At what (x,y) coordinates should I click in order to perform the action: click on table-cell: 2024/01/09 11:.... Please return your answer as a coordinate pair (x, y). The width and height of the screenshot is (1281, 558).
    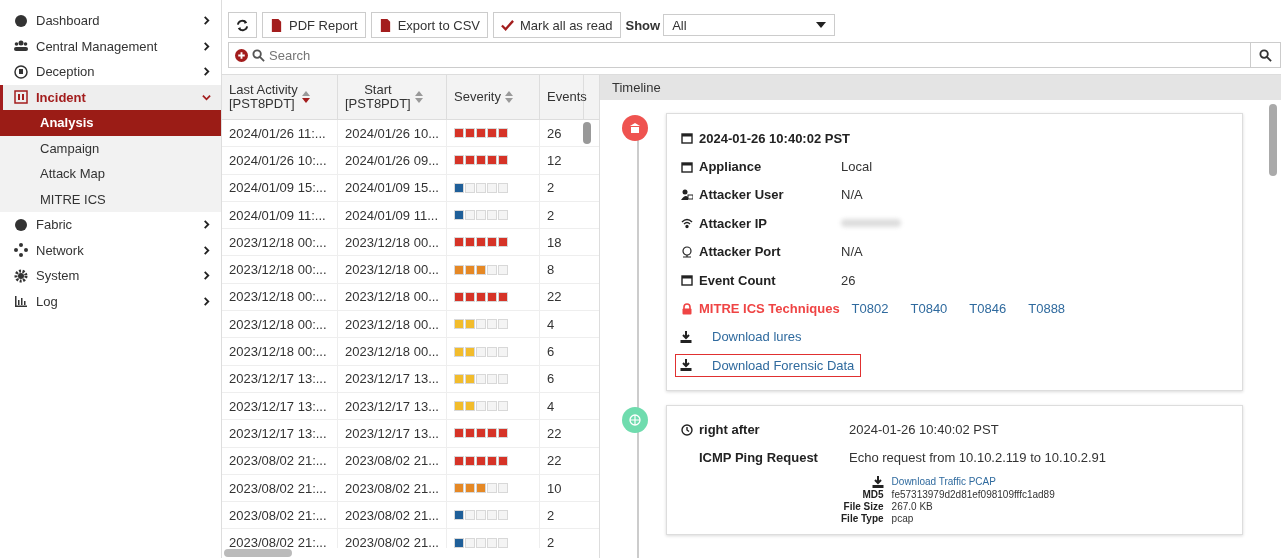
    Looking at the image, I should click on (280, 215).